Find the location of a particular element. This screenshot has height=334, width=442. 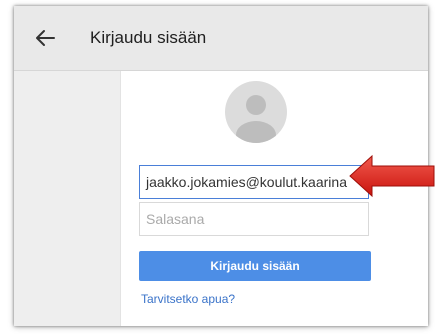

user-avatar-icon is located at coordinates (256, 112).